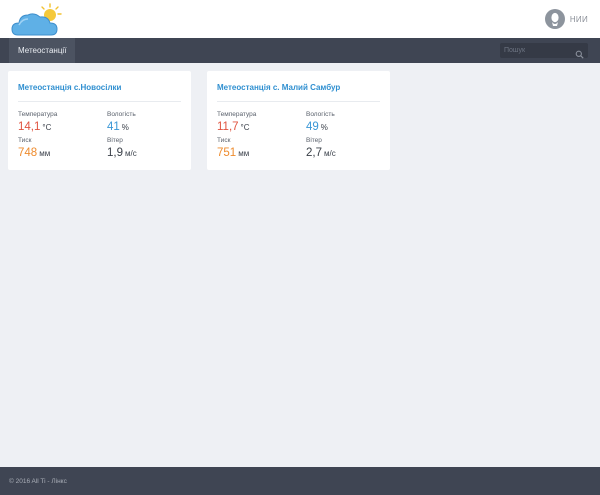 Image resolution: width=600 pixels, height=495 pixels. Describe the element at coordinates (38, 20) in the screenshot. I see `cloud-sun-icon` at that location.